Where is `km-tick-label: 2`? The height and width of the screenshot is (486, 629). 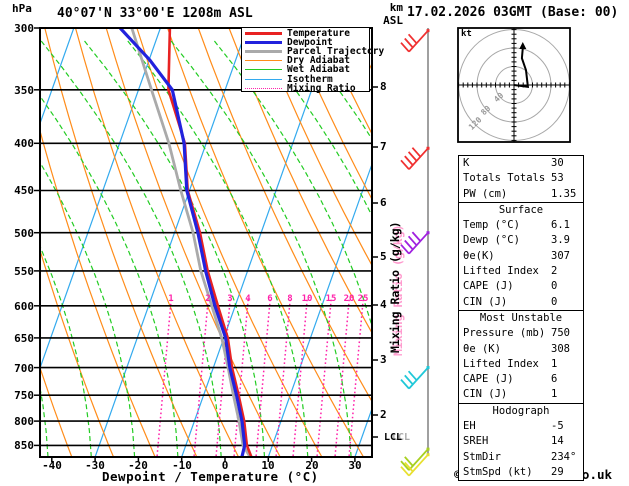 km-tick-label: 2 is located at coordinates (383, 414).